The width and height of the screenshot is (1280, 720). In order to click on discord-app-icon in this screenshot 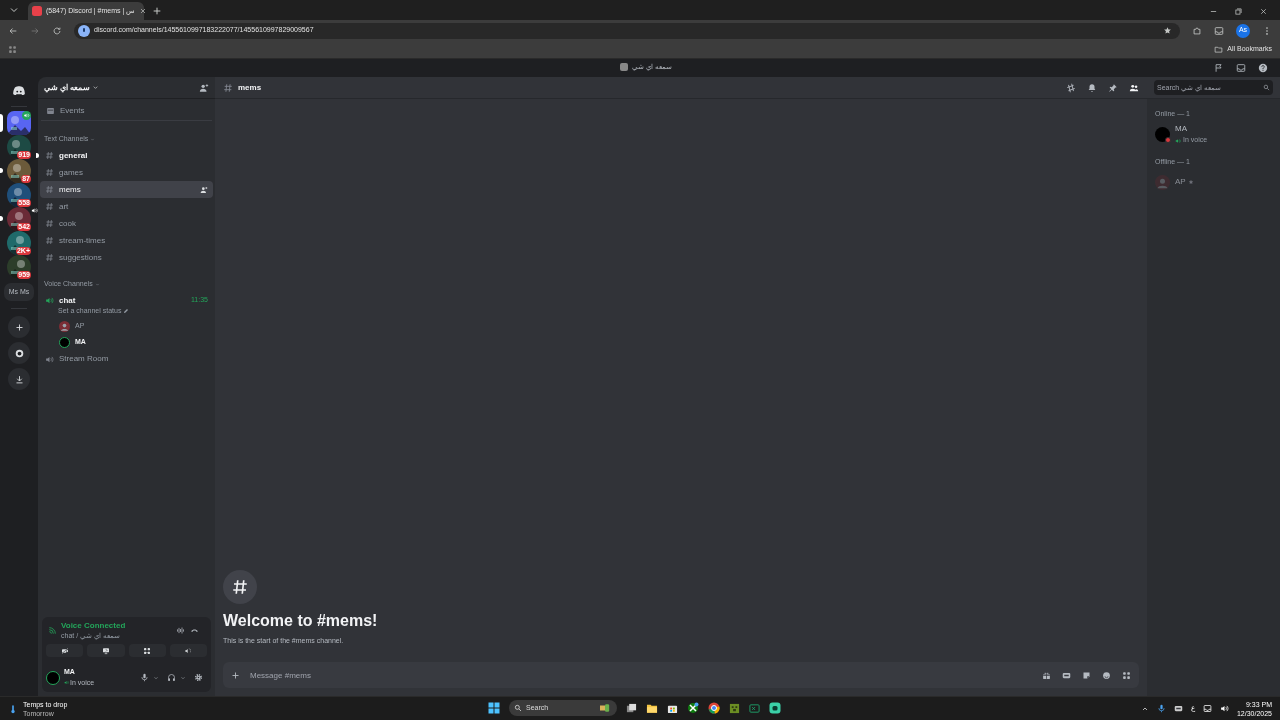, I will do `click(775, 708)`.